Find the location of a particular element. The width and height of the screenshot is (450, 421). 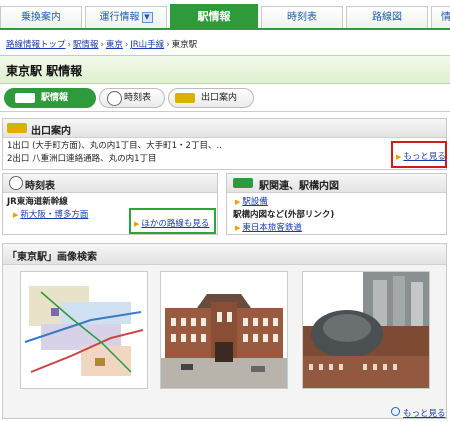

subtab-timetable: 時刻表 is located at coordinates (132, 98).